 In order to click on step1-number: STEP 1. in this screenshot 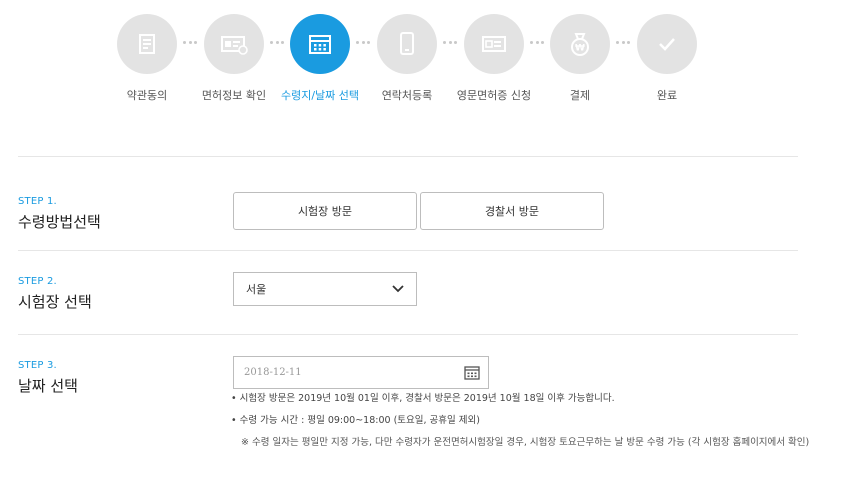, I will do `click(37, 201)`.